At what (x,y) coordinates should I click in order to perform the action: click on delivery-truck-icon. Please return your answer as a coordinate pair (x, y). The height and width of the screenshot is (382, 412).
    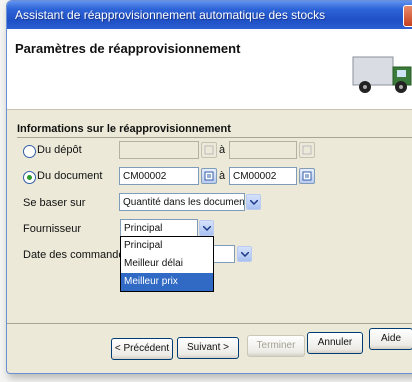
    Looking at the image, I should click on (382, 74).